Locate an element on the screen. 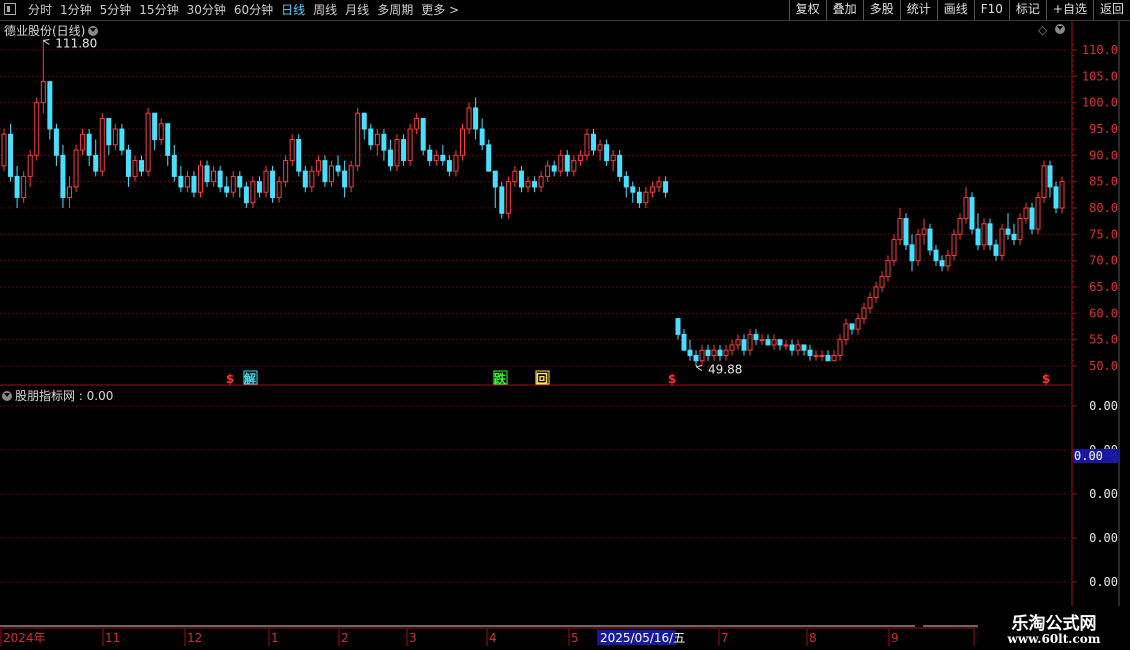  period-tab: 1分钟 is located at coordinates (76, 10).